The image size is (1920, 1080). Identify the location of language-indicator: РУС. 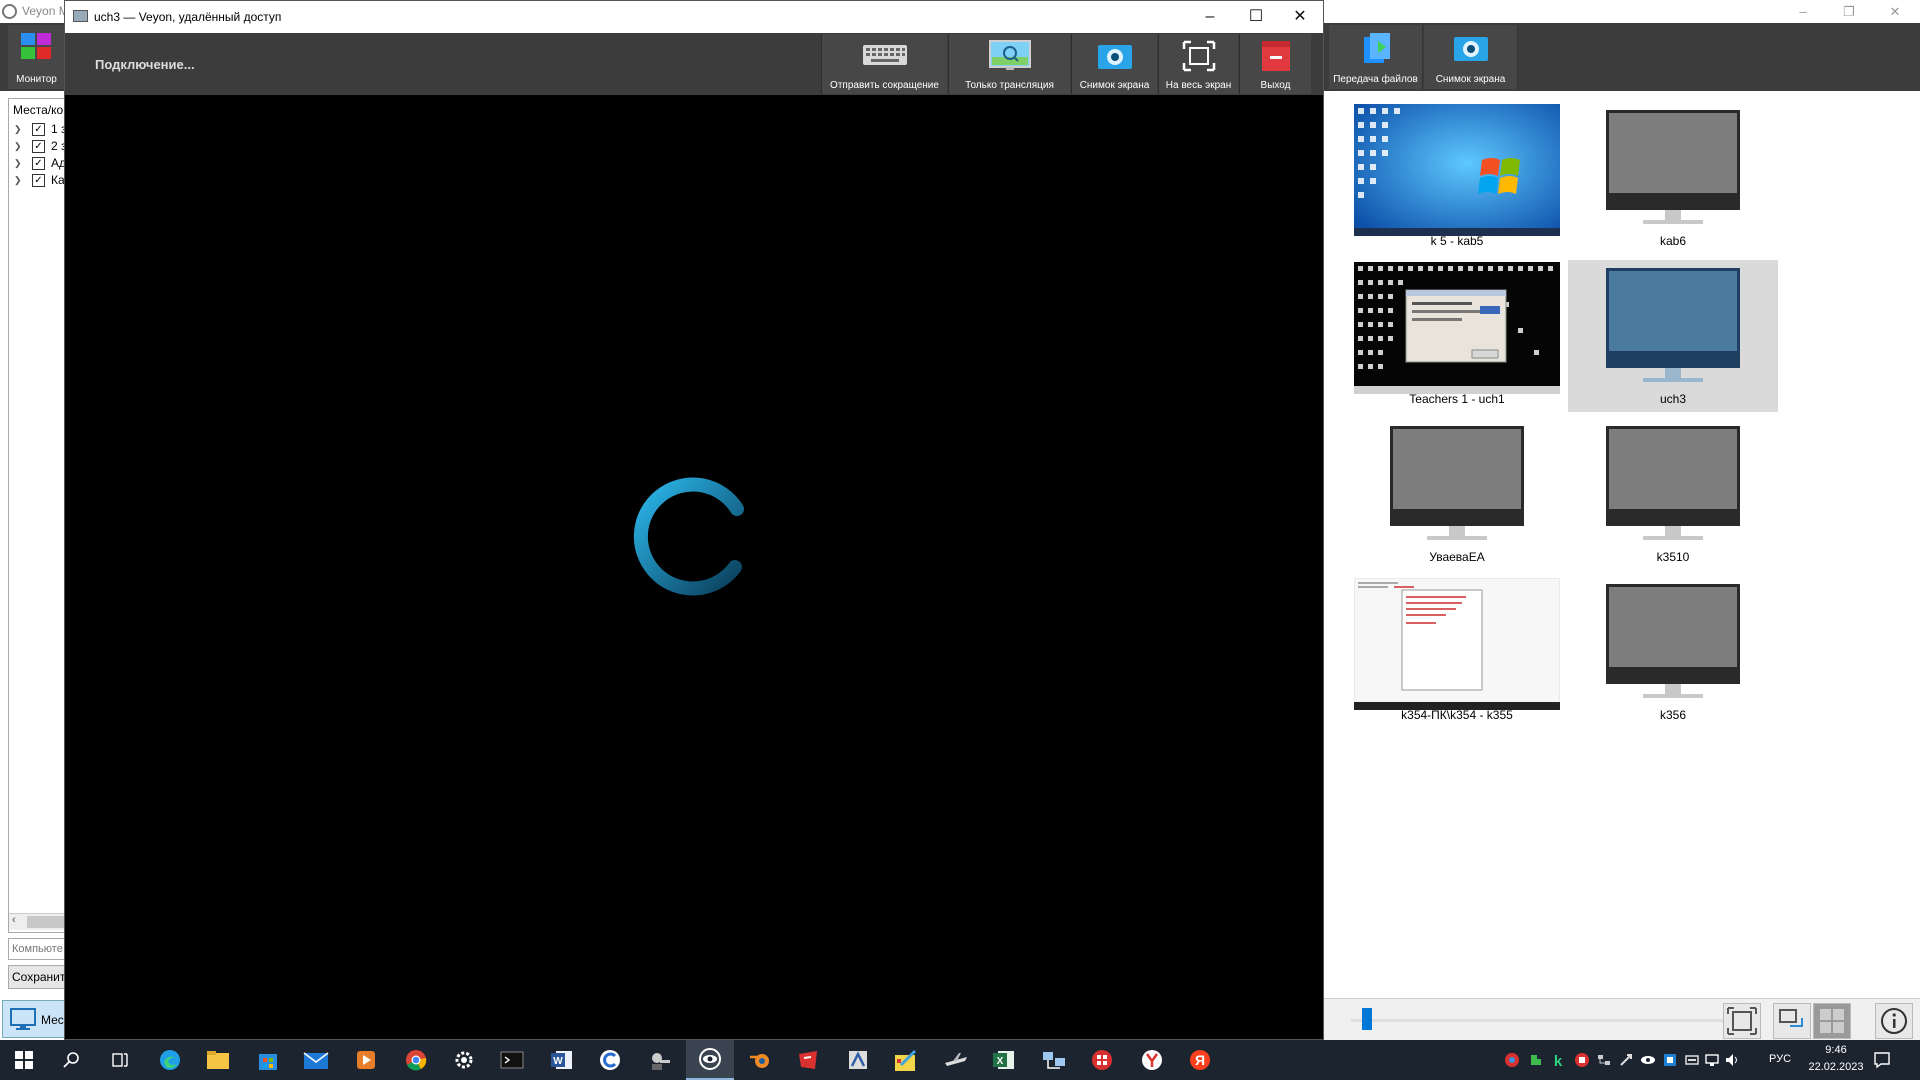
(1780, 1059).